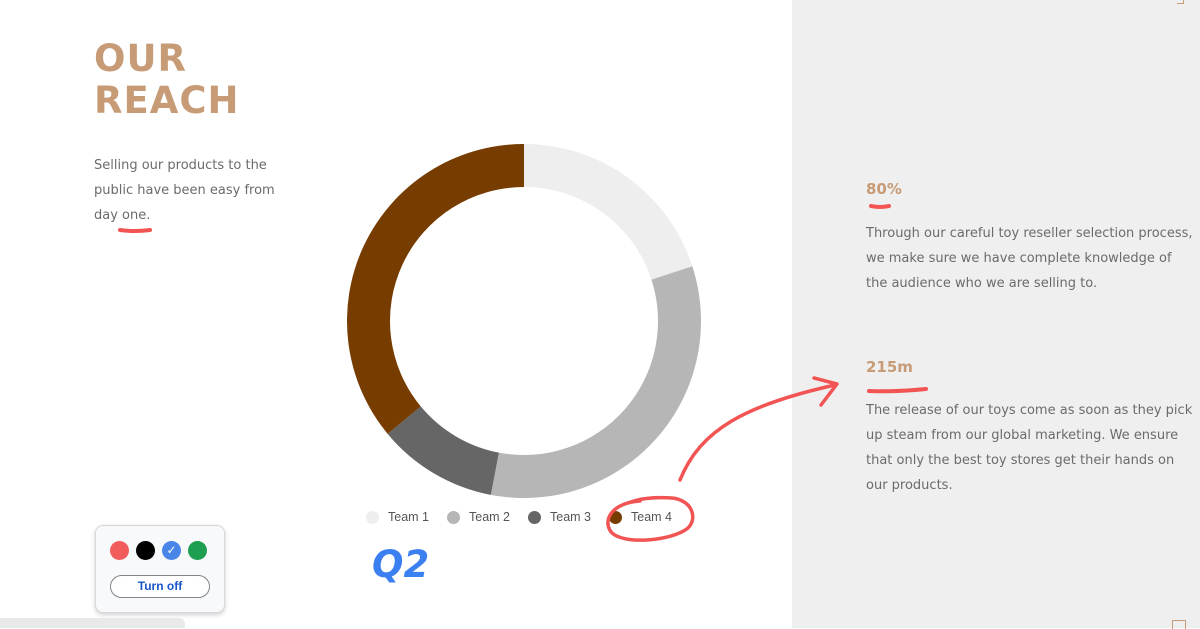 The height and width of the screenshot is (629, 1200). What do you see at coordinates (757, 432) in the screenshot?
I see `arrow-annotation` at bounding box center [757, 432].